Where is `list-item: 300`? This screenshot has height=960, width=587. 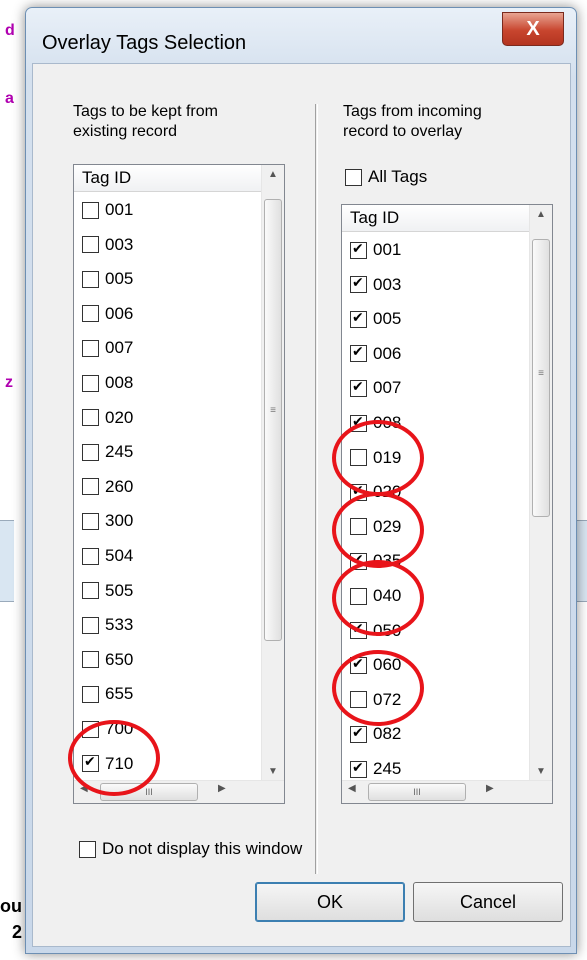
list-item: 300 is located at coordinates (107, 521).